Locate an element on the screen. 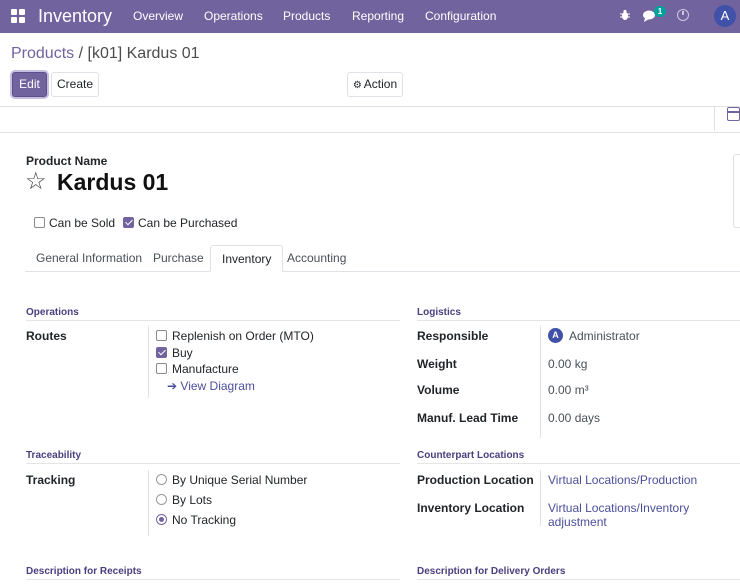 Image resolution: width=740 pixels, height=587 pixels. inventory-location-label: Inventory Location is located at coordinates (471, 508).